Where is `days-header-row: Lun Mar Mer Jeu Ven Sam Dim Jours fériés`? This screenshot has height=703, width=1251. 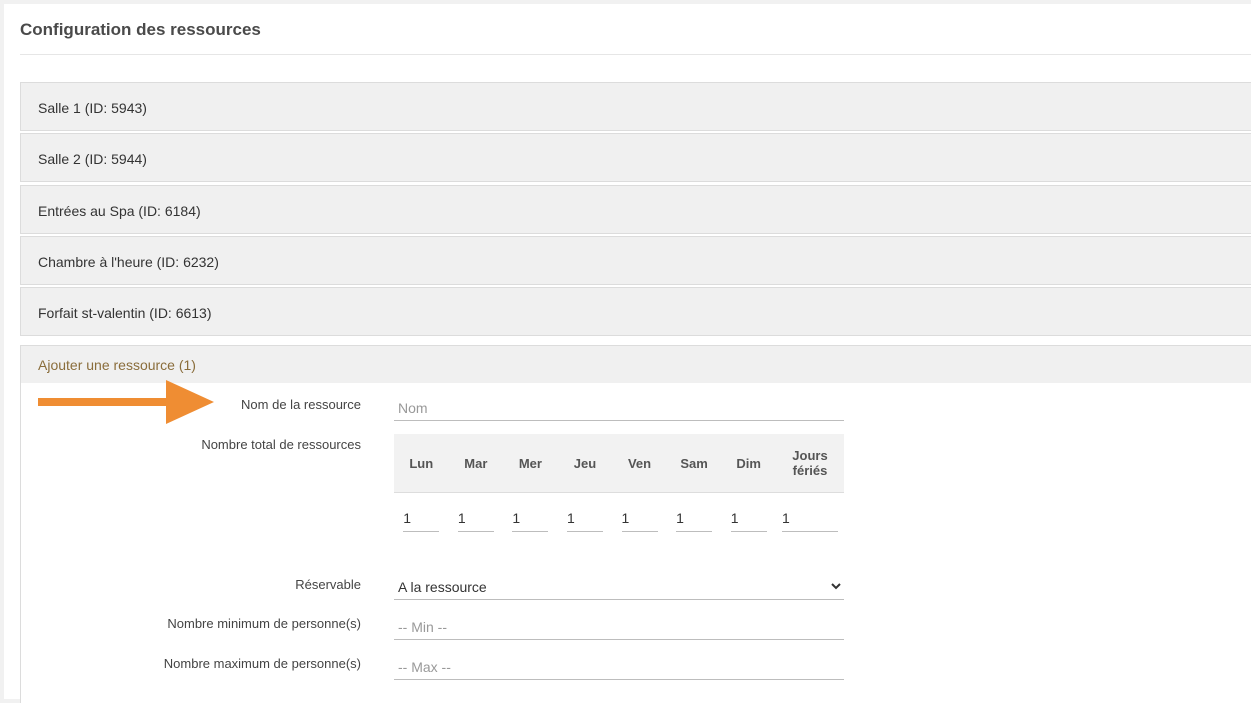 days-header-row: Lun Mar Mer Jeu Ven Sam Dim Jours fériés is located at coordinates (619, 463).